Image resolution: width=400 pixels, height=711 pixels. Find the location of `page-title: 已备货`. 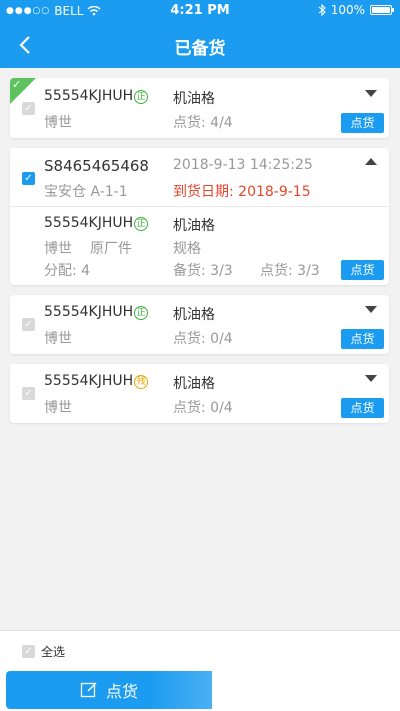

page-title: 已备货 is located at coordinates (200, 49).